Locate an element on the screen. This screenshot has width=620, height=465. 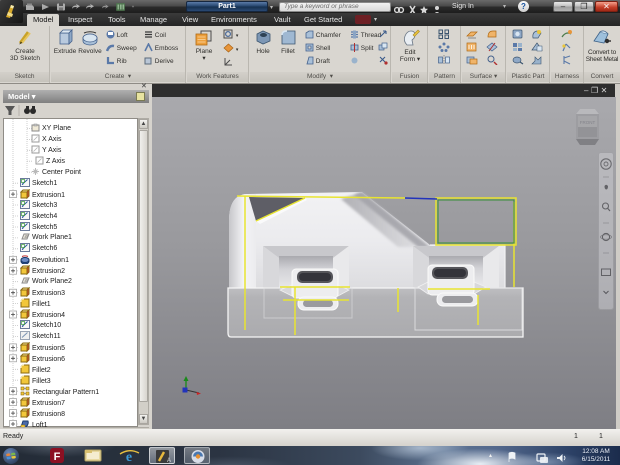
svg-text: e is located at coordinates (129, 457).